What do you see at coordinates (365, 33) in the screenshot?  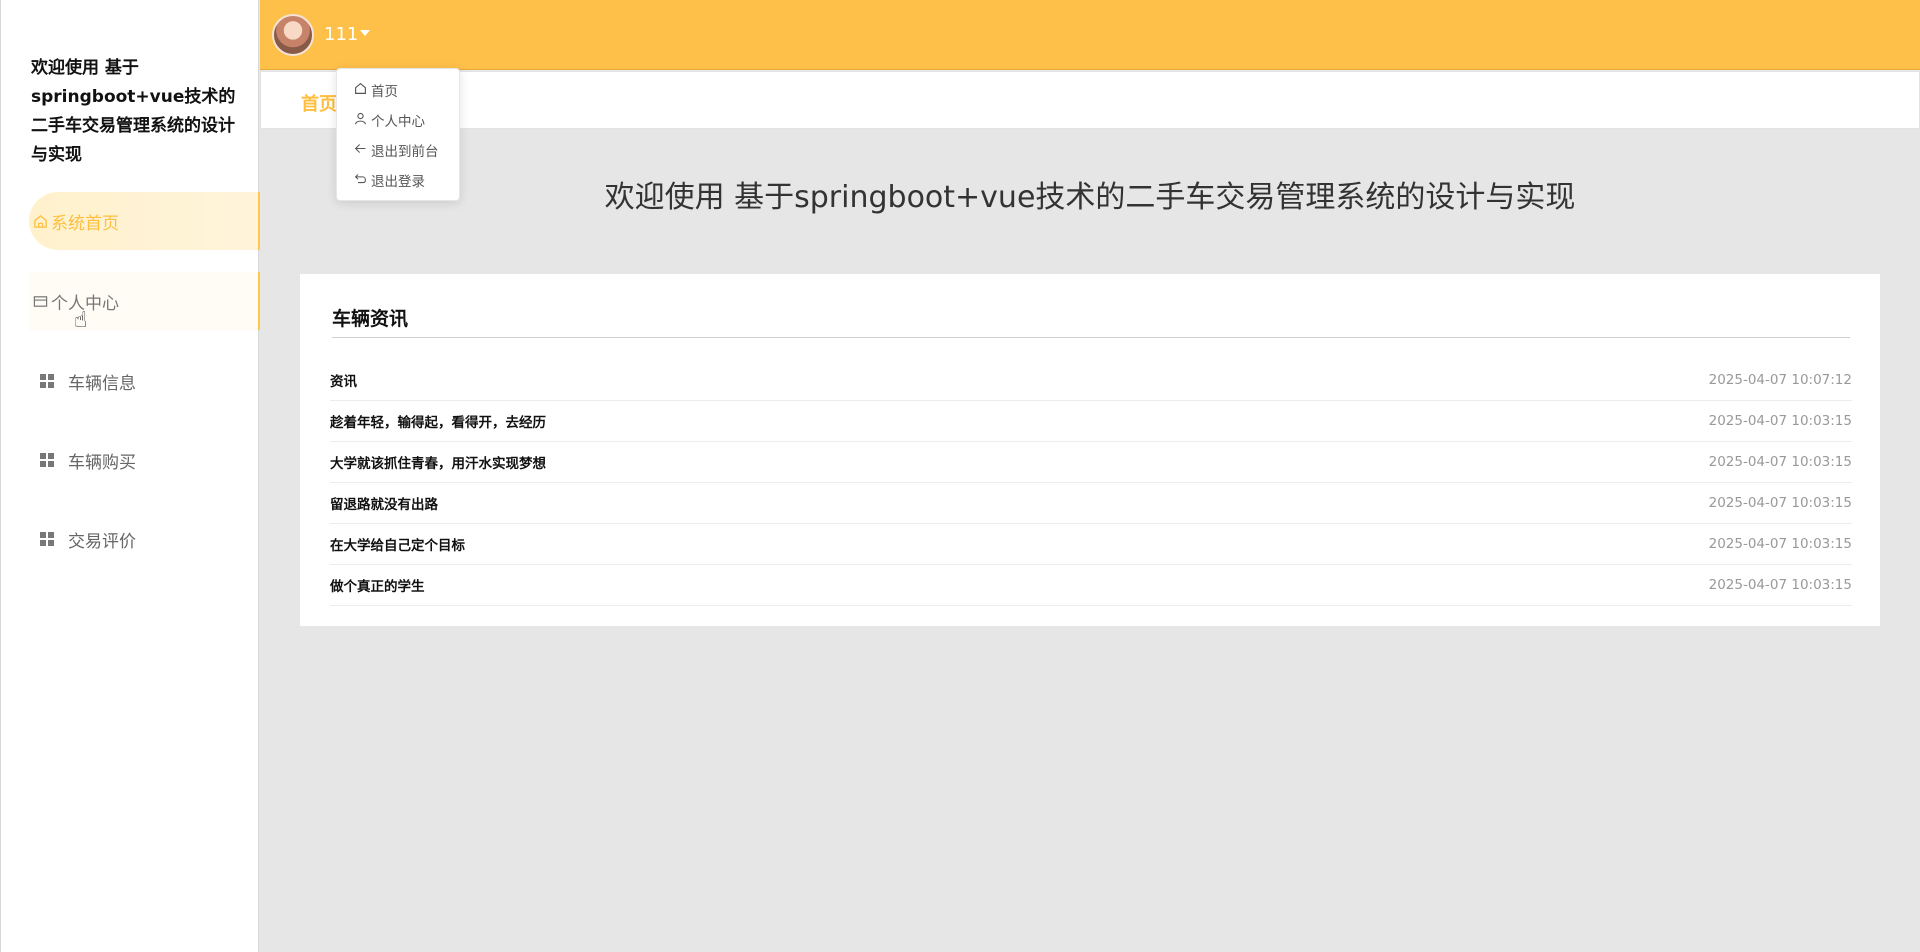 I see `chevron-down-icon` at bounding box center [365, 33].